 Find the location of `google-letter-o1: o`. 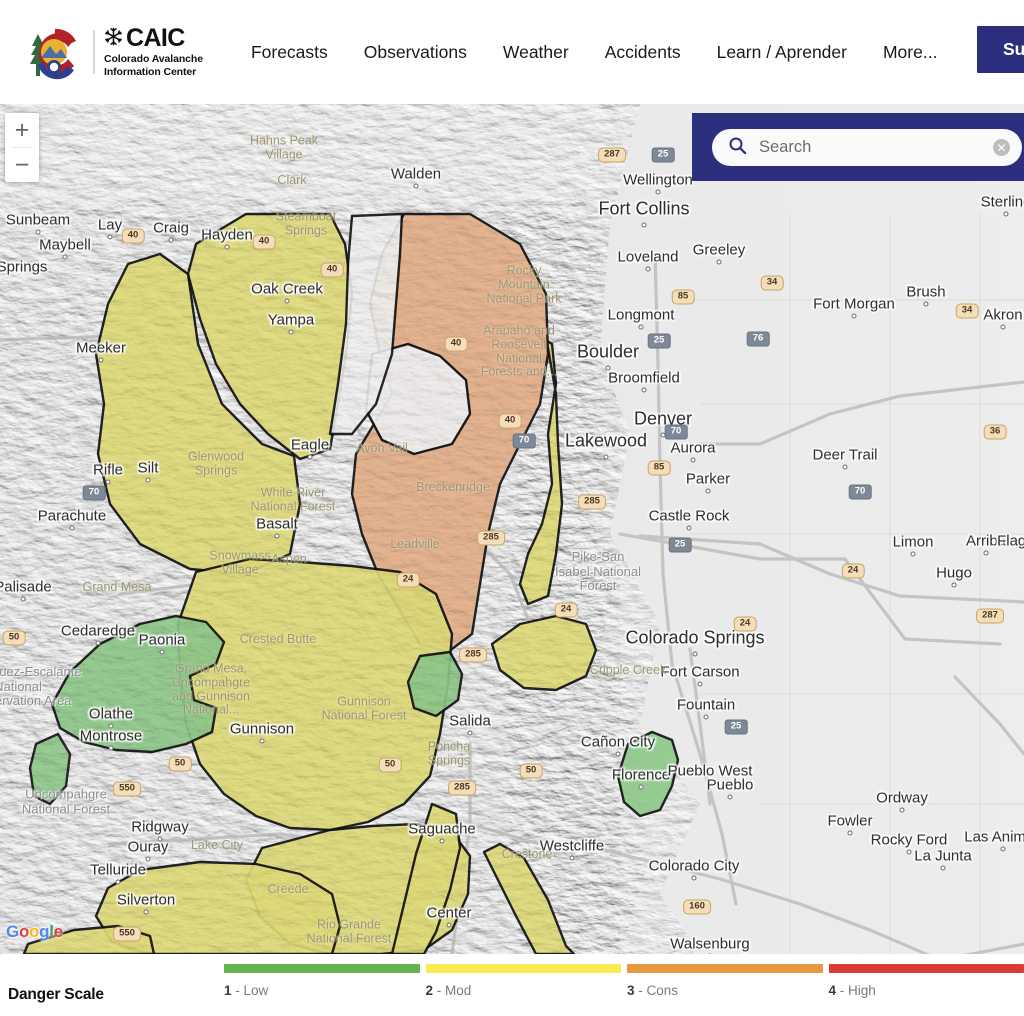

google-letter-o1: o is located at coordinates (24, 931).